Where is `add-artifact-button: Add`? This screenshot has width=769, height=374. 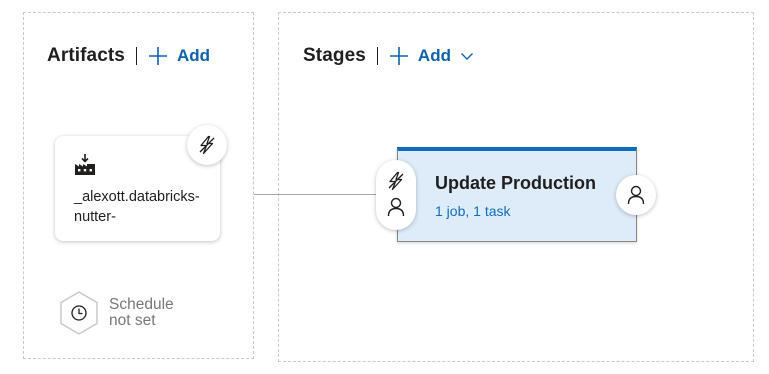
add-artifact-button: Add is located at coordinates (179, 56).